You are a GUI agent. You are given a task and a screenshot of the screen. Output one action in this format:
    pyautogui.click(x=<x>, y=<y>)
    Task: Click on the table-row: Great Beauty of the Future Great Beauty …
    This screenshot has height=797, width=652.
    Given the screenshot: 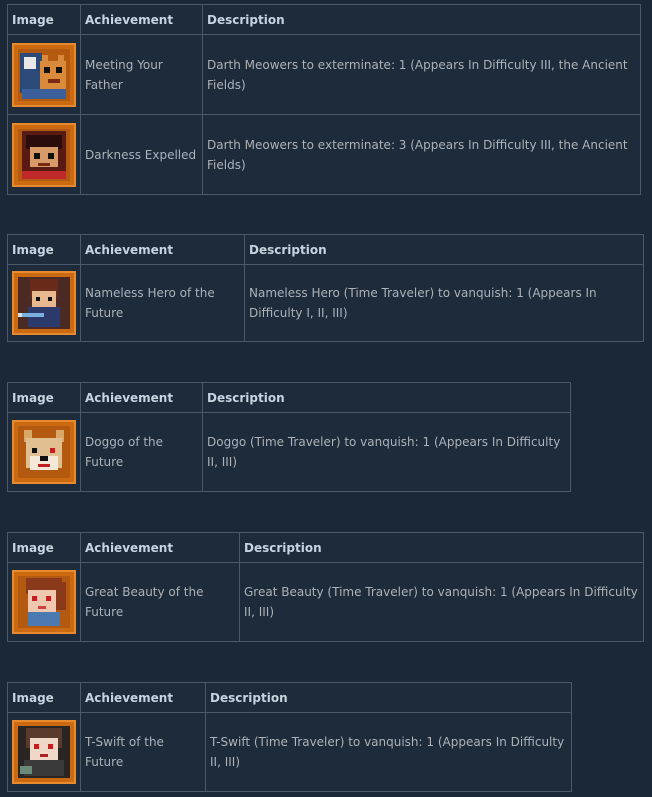 What is the action you would take?
    pyautogui.click(x=325, y=602)
    